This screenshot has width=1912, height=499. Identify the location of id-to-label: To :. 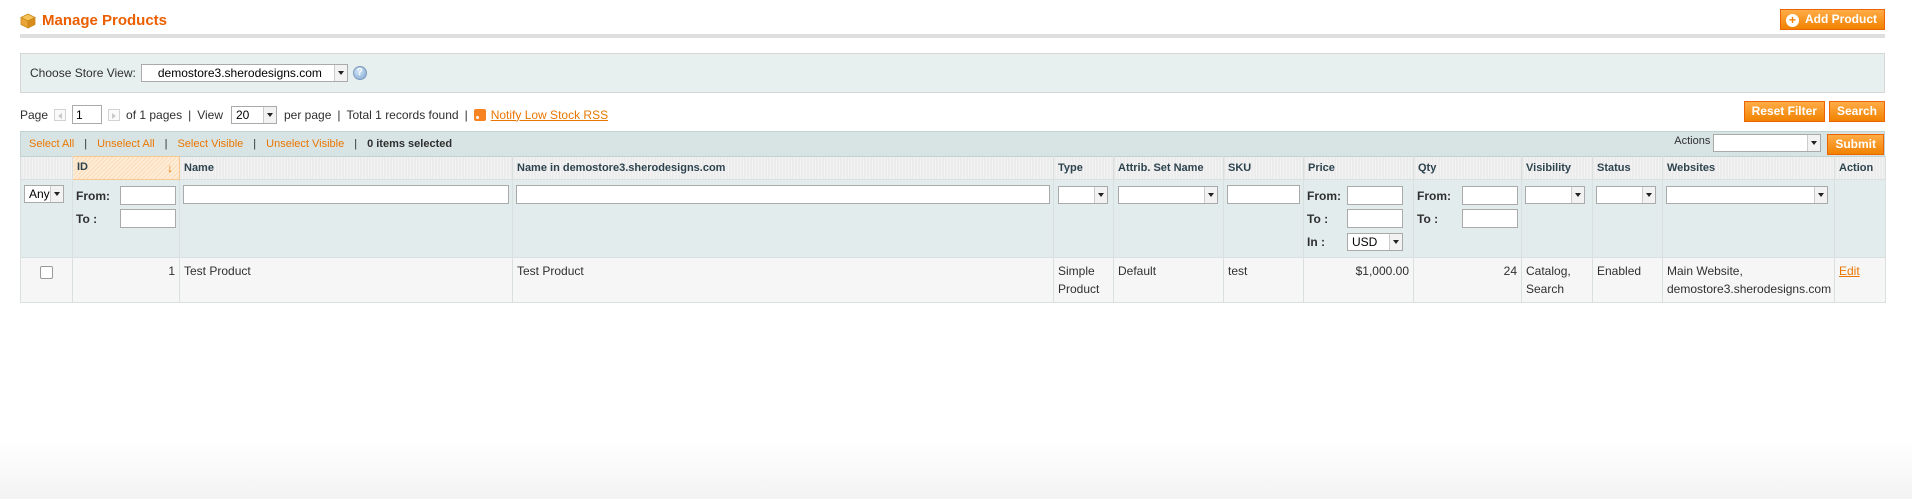
(87, 218).